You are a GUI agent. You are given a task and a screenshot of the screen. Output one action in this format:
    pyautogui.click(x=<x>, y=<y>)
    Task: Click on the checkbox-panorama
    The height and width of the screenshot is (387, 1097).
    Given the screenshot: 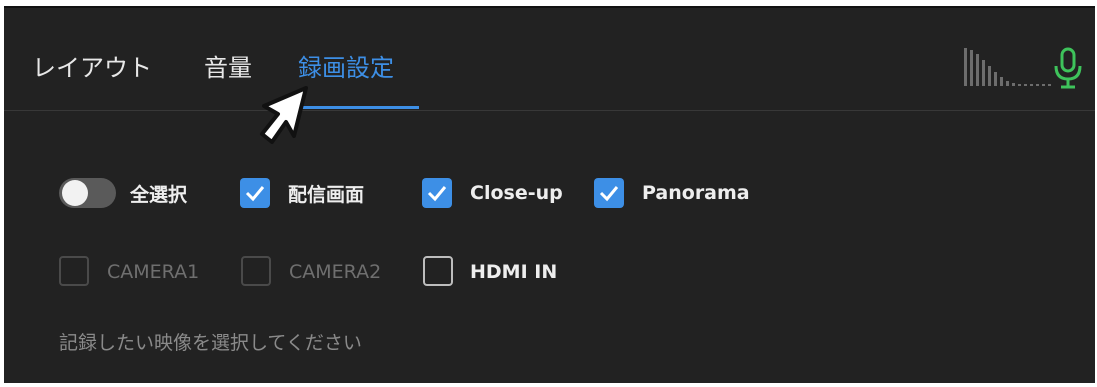 What is the action you would take?
    pyautogui.click(x=609, y=193)
    